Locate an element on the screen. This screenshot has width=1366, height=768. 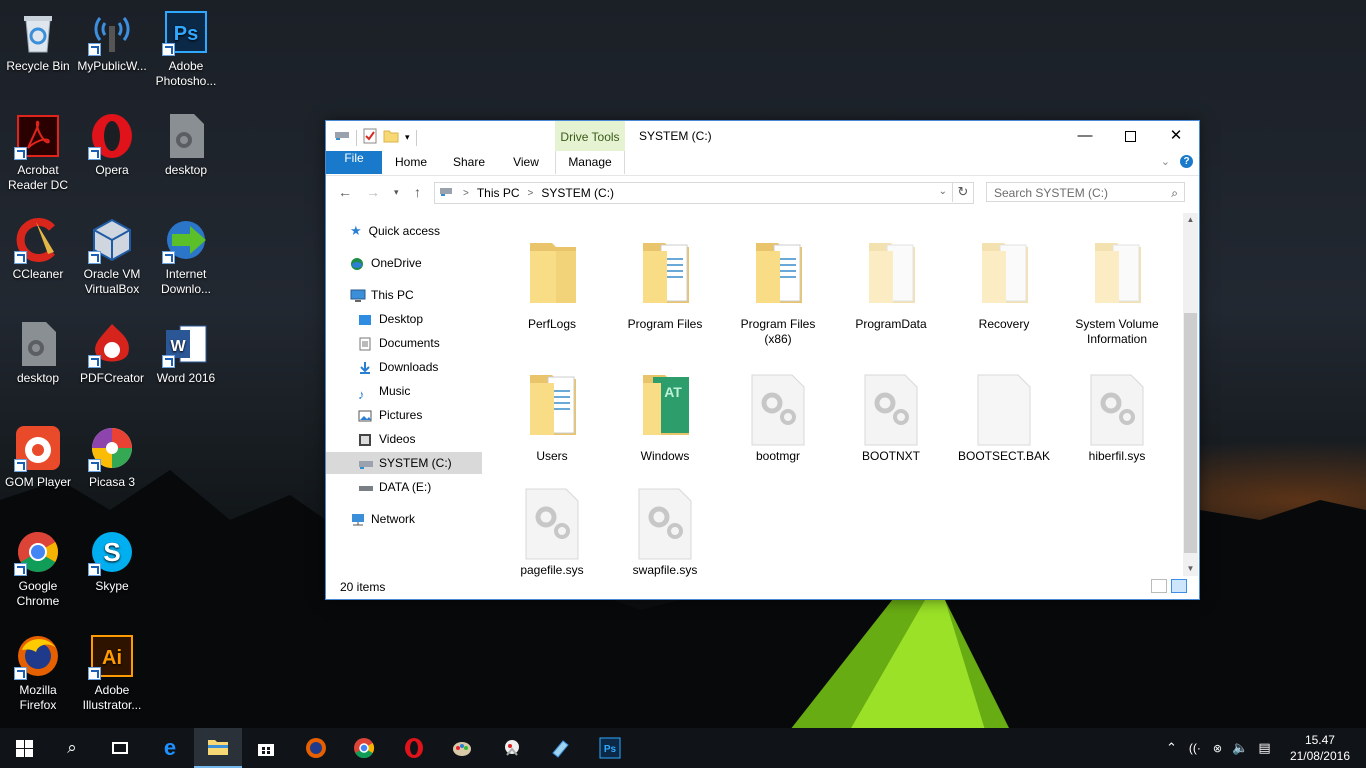
help-icon: ? is located at coordinates (1186, 161).